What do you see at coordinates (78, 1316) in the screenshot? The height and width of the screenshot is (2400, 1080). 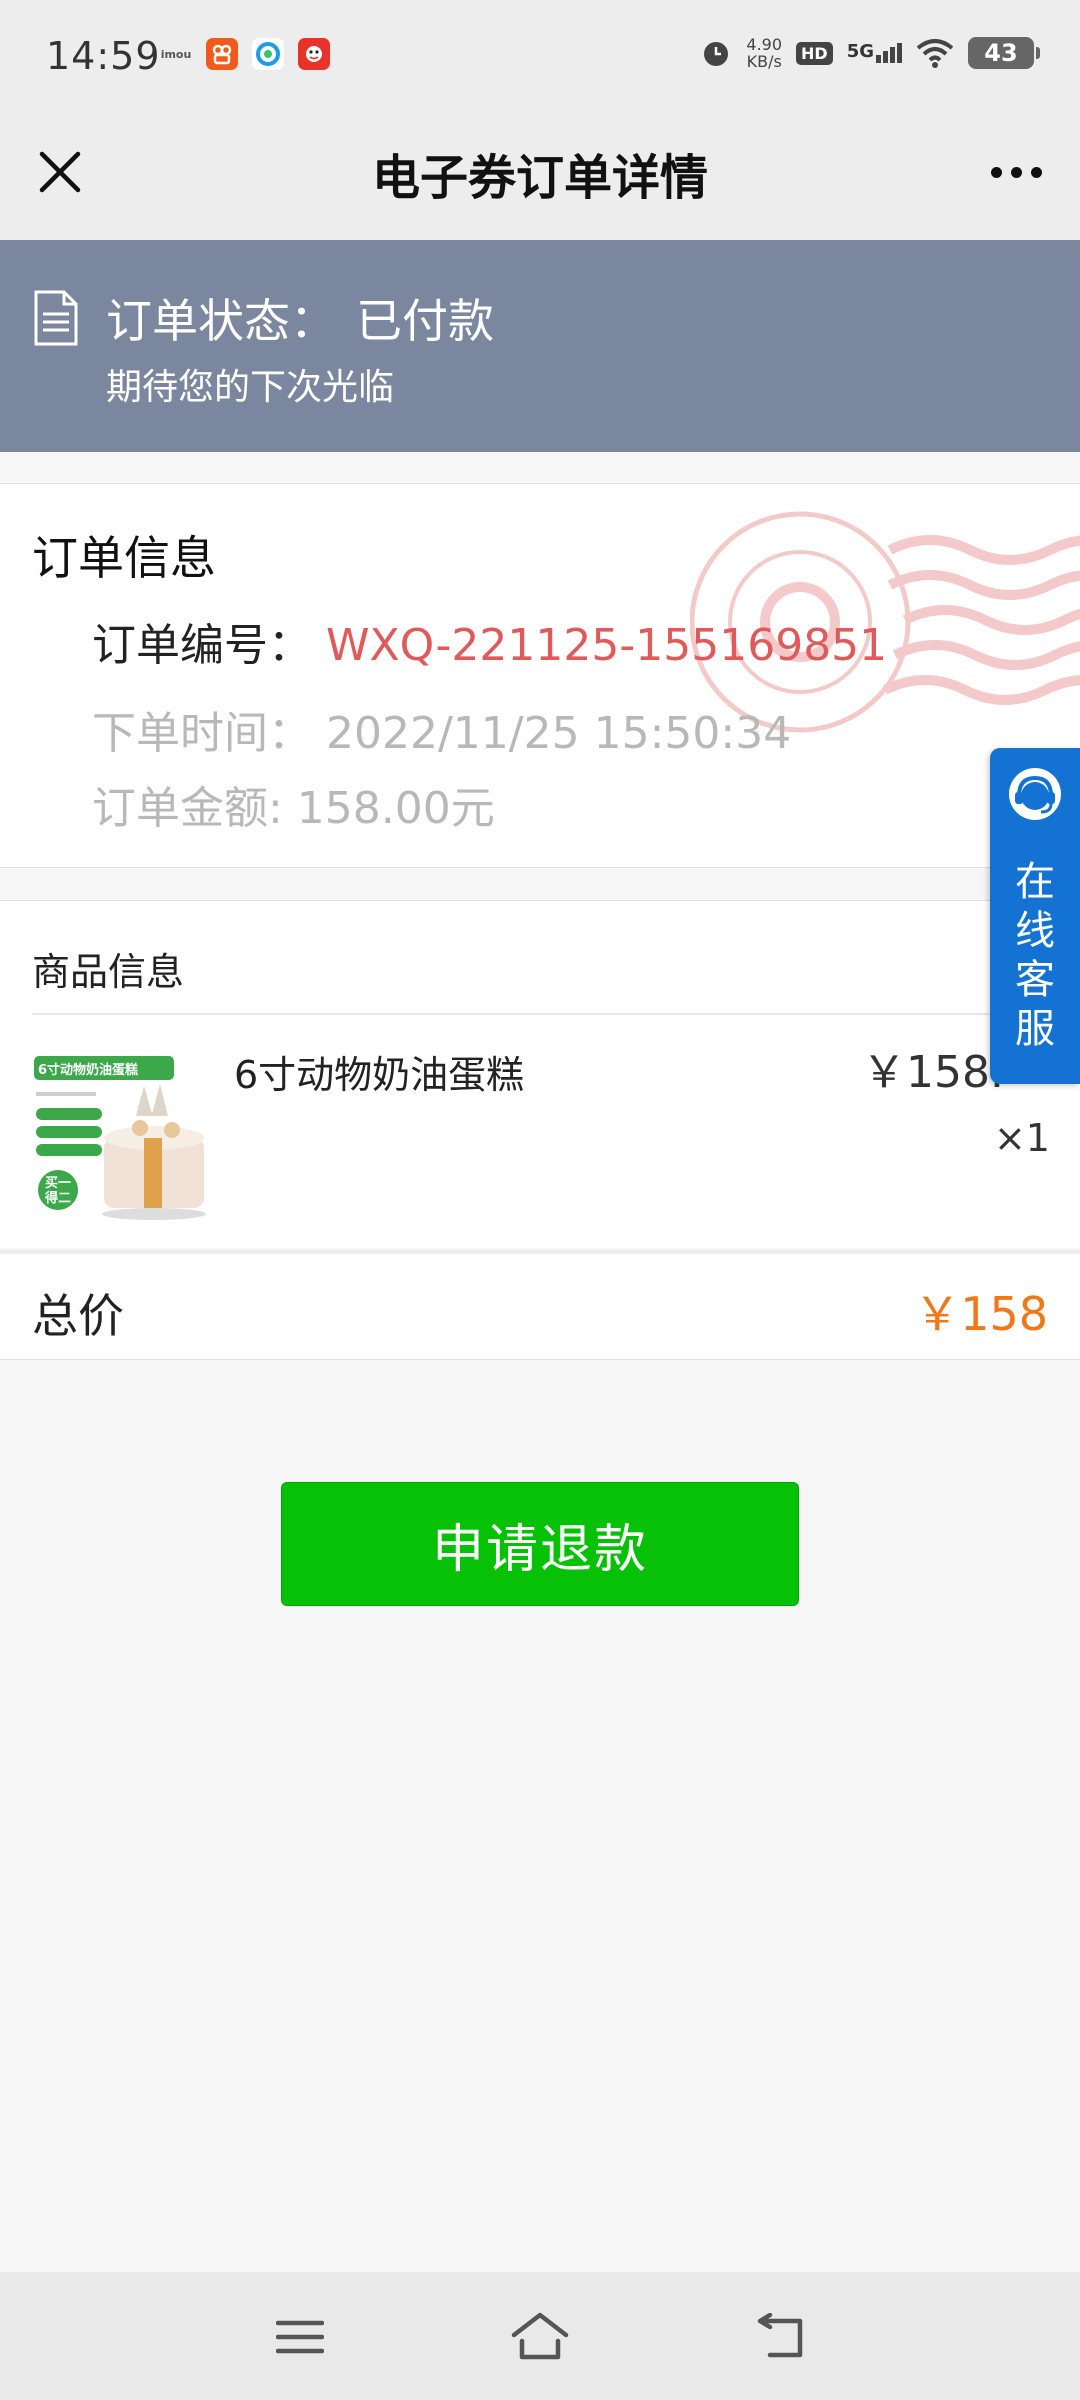 I see `total-label: 总价` at bounding box center [78, 1316].